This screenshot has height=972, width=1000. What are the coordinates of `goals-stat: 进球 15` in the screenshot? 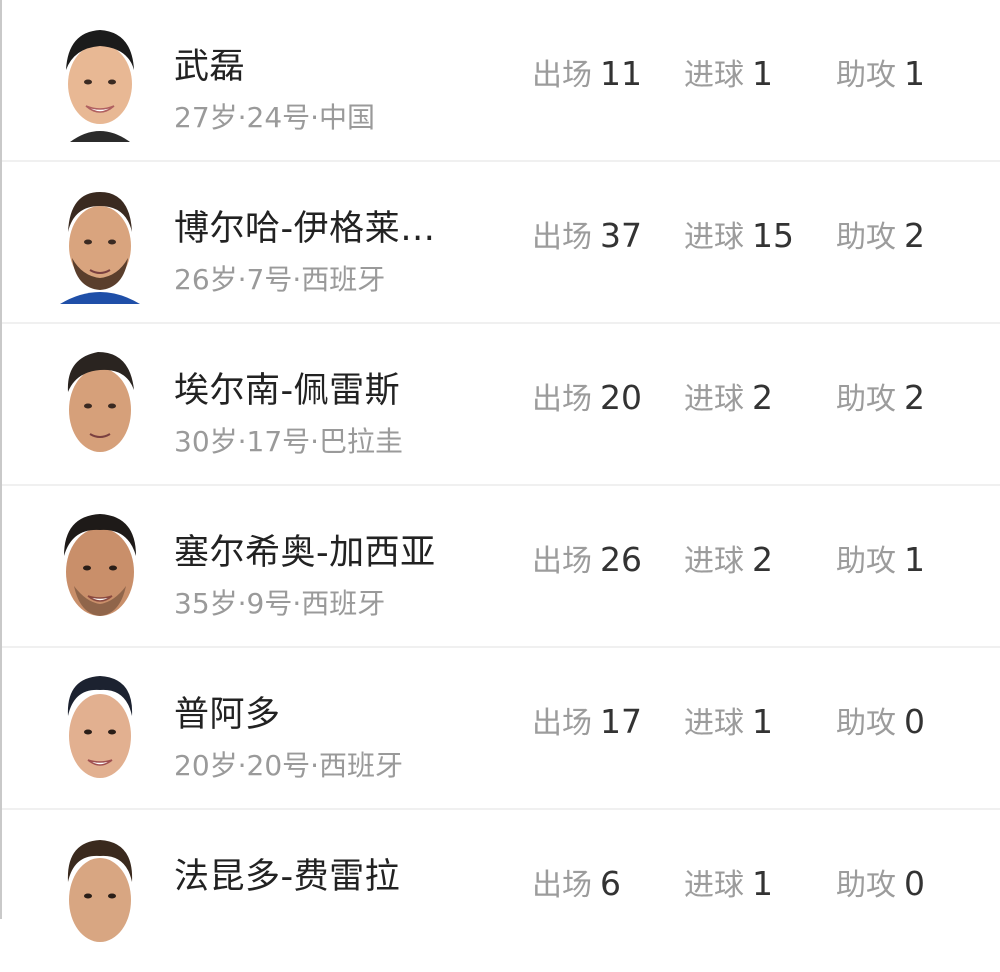 It's located at (739, 234).